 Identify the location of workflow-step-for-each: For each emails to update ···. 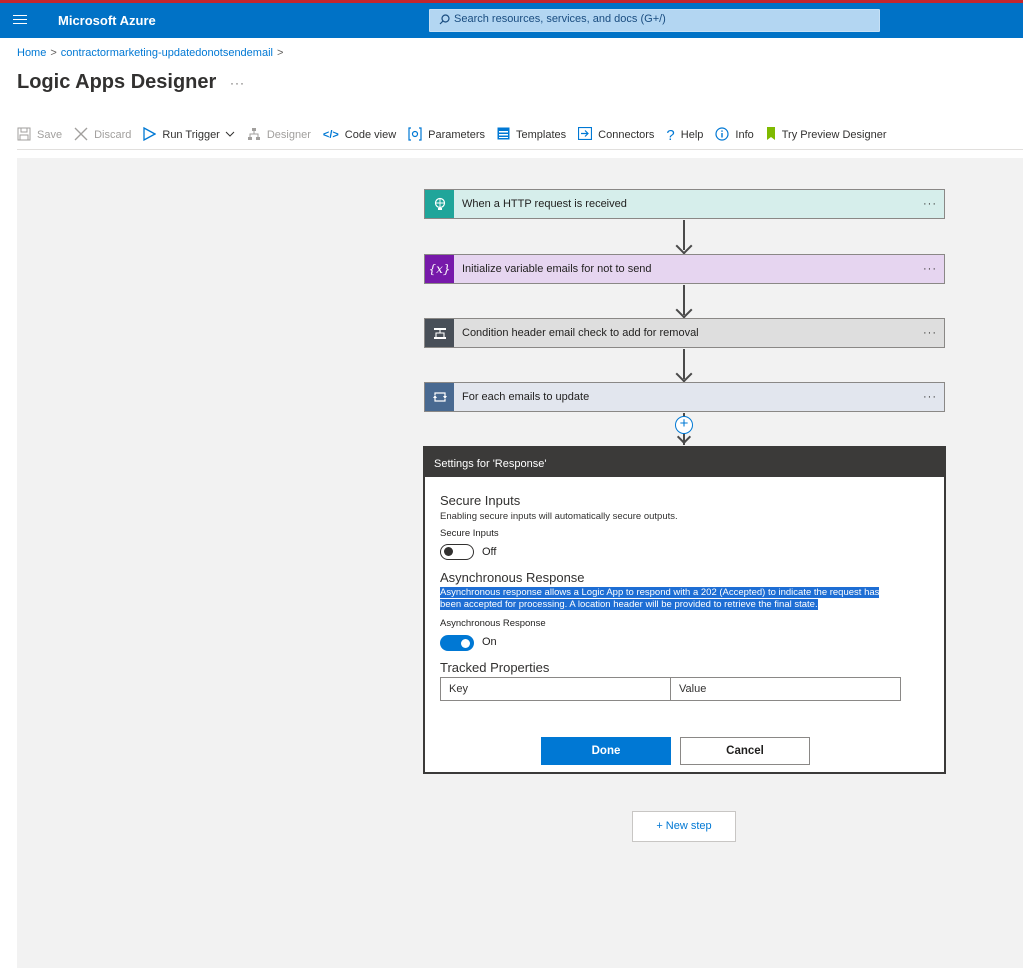
(684, 397).